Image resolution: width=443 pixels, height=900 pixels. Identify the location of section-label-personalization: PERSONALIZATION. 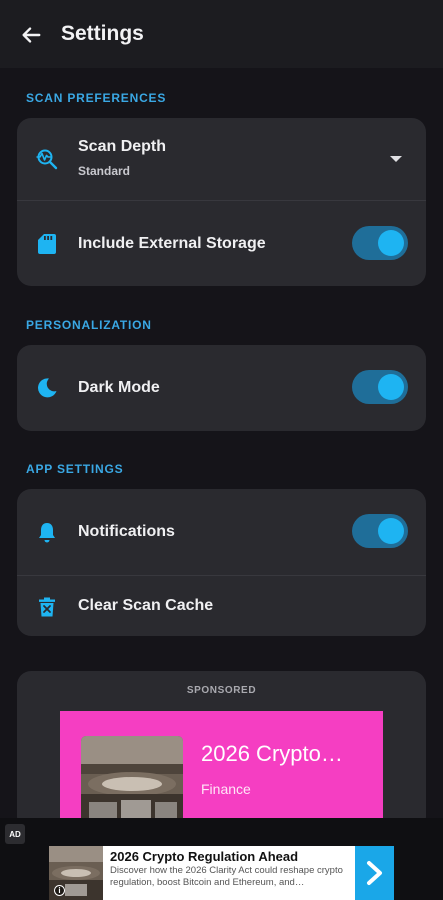
(89, 325).